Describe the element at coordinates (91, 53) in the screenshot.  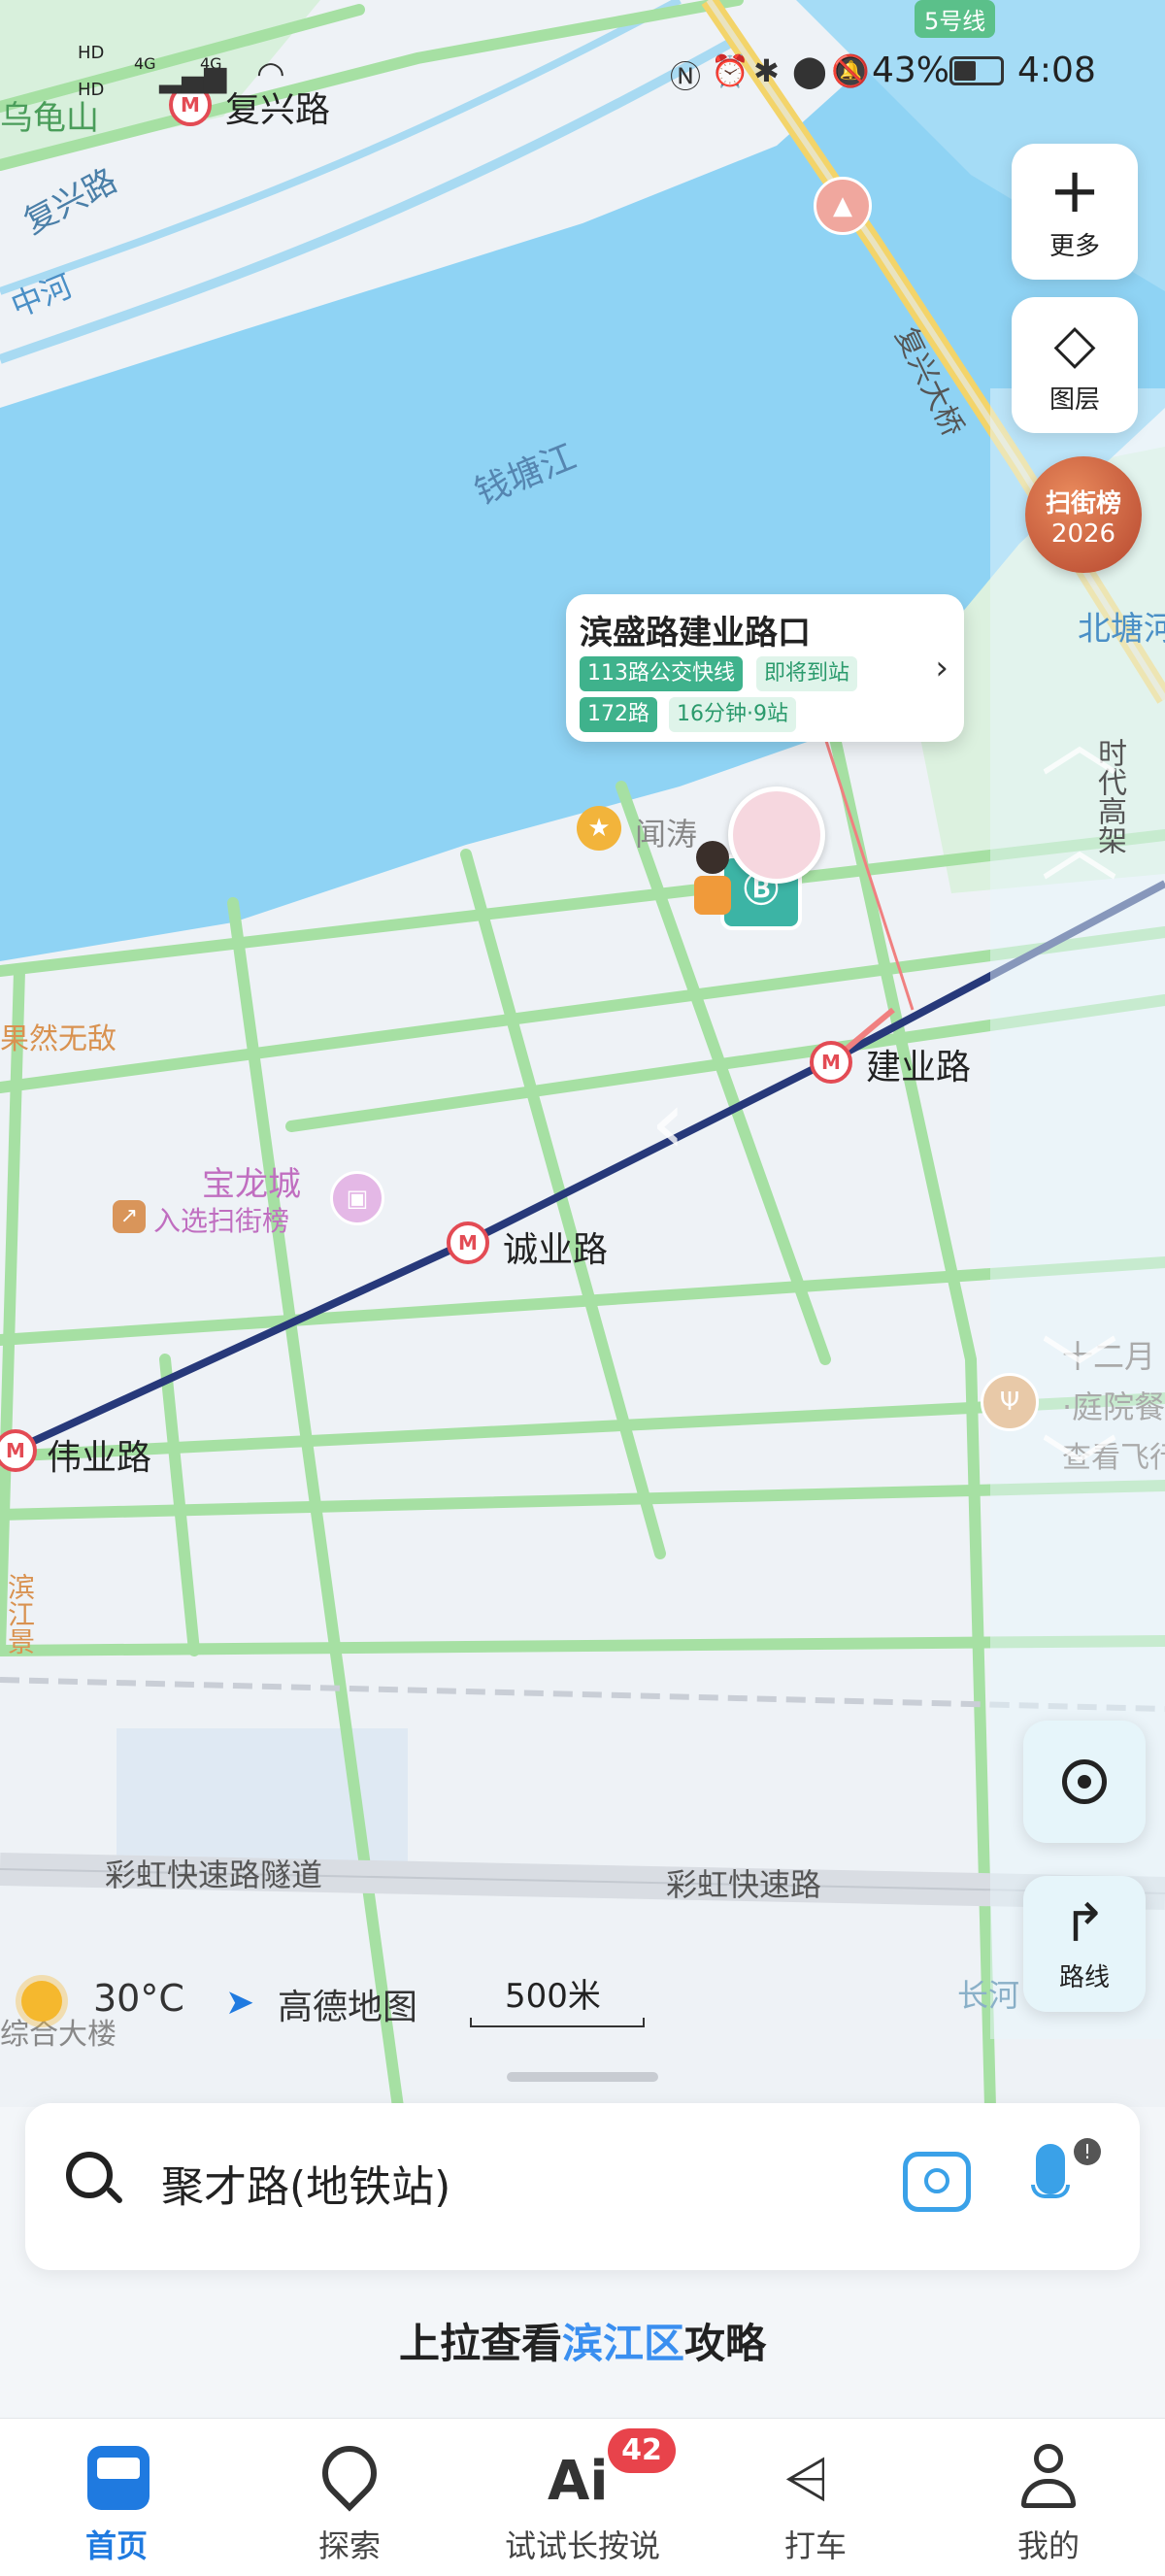
I see `net-hd-label: HD` at that location.